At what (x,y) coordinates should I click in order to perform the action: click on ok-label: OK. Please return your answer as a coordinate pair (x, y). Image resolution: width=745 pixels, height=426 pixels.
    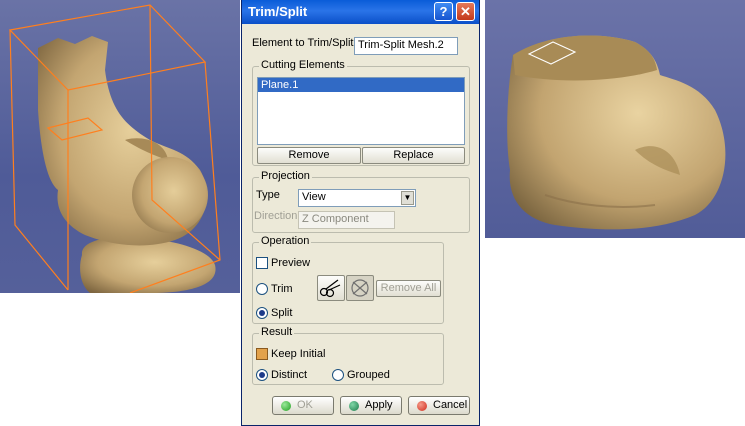
    Looking at the image, I should click on (305, 405).